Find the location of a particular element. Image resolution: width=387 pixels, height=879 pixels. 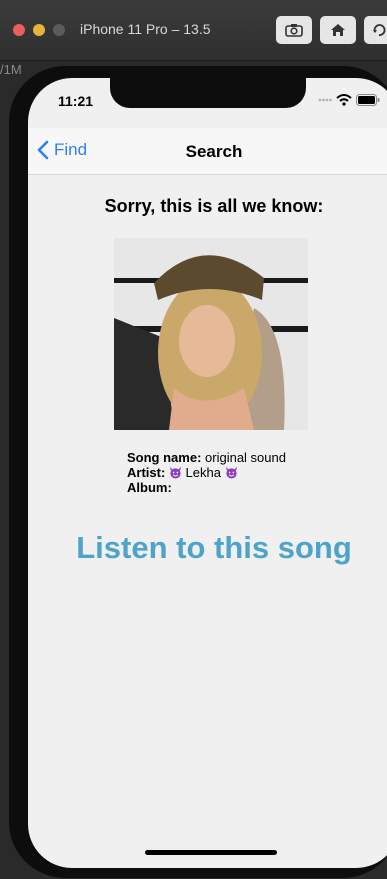

side-text-fragment: /1M is located at coordinates (11, 69).